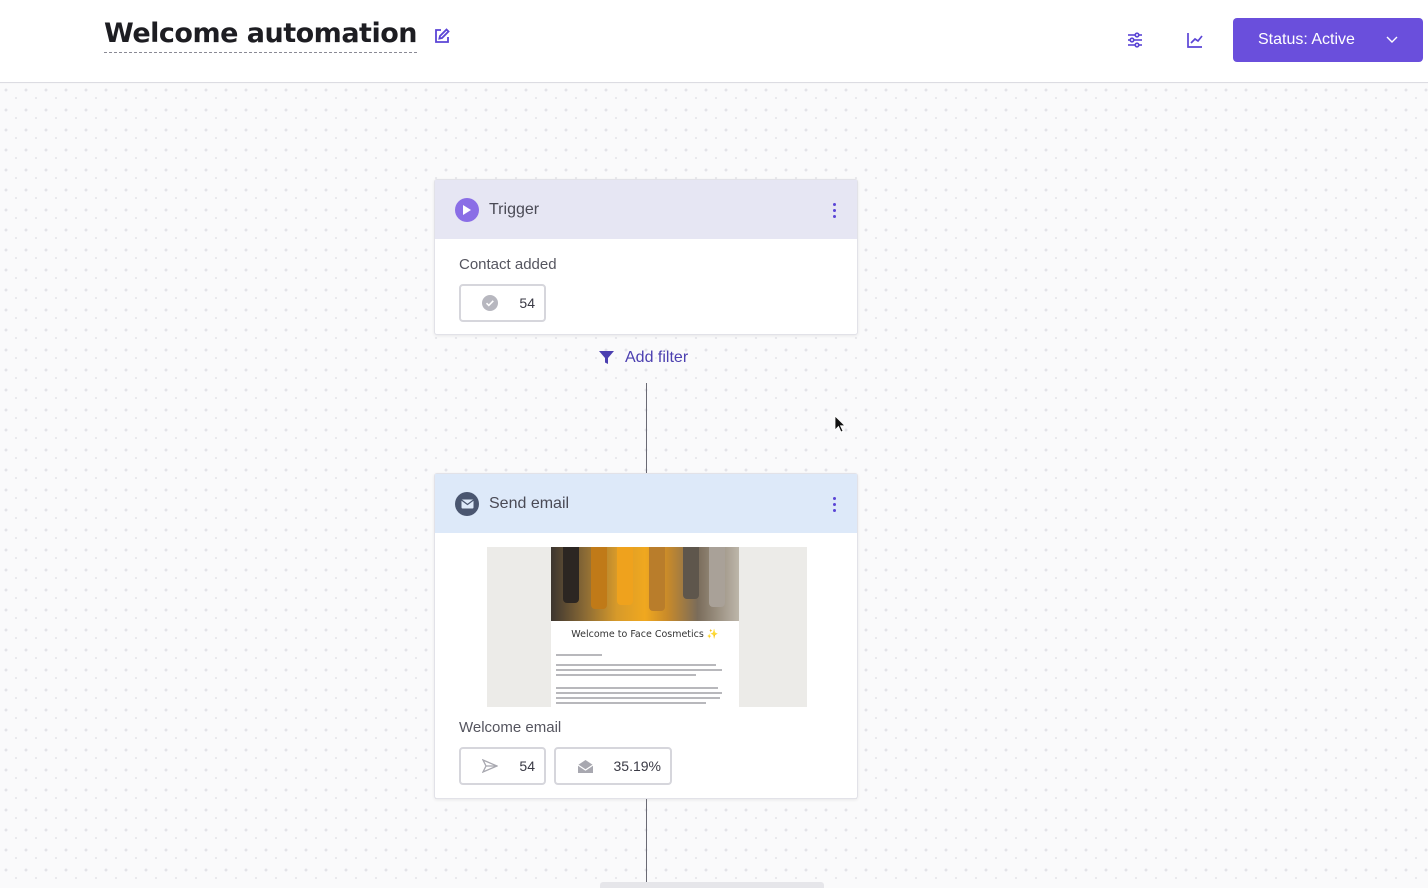 The width and height of the screenshot is (1428, 888). What do you see at coordinates (508, 264) in the screenshot?
I see `trigger-event-label: Contact added` at bounding box center [508, 264].